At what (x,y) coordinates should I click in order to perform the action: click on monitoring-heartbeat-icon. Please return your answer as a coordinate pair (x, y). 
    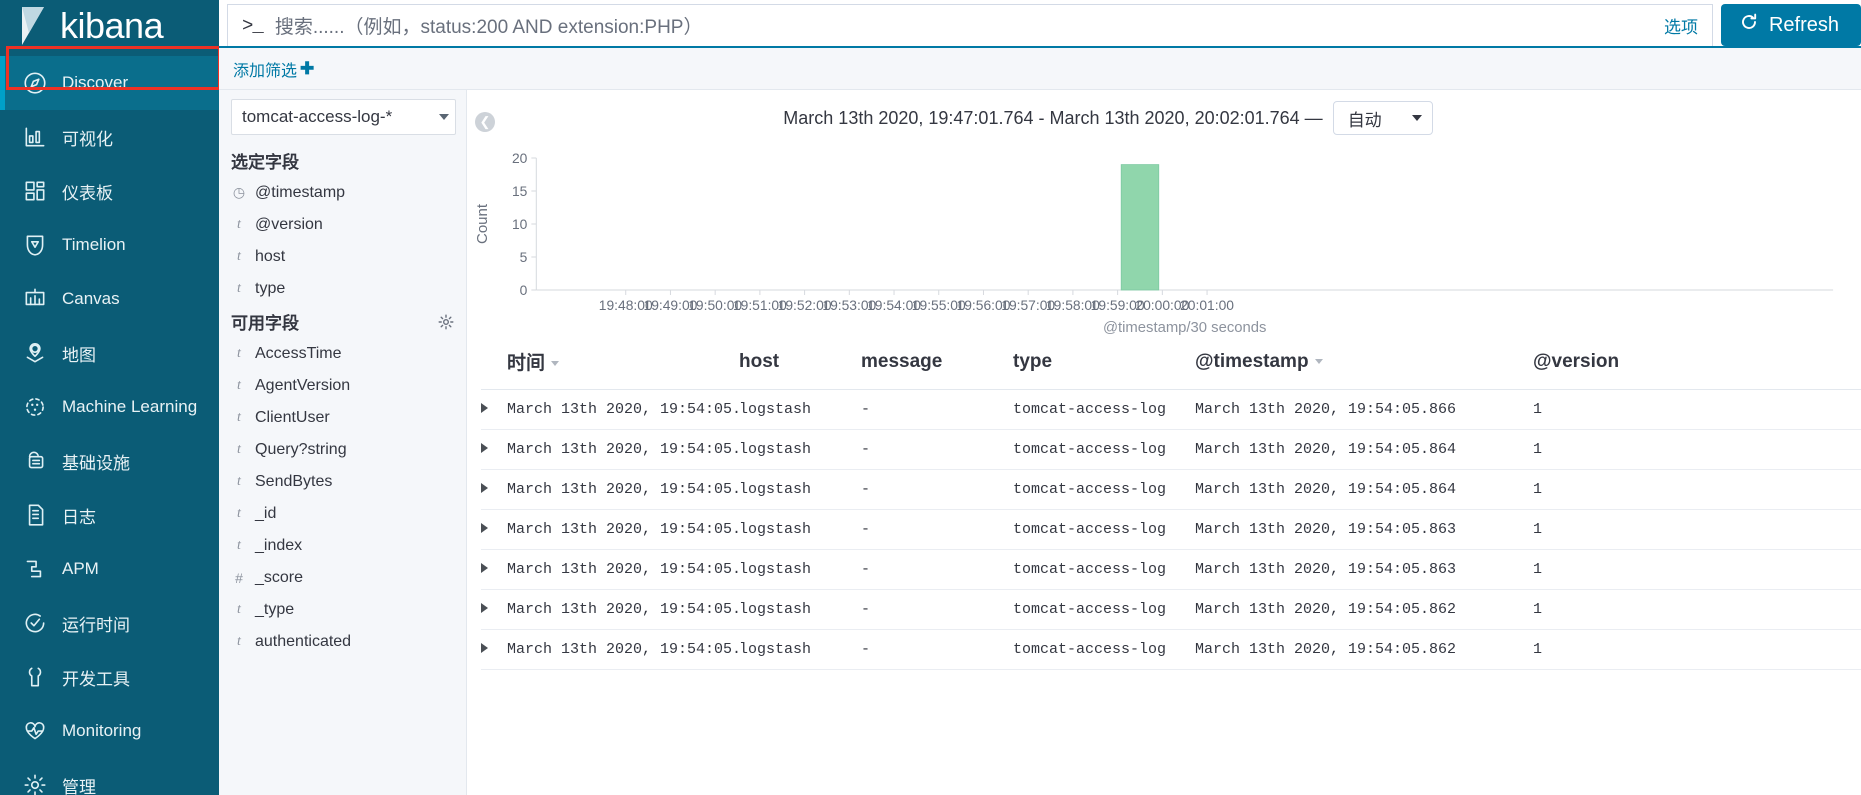
    Looking at the image, I should click on (35, 731).